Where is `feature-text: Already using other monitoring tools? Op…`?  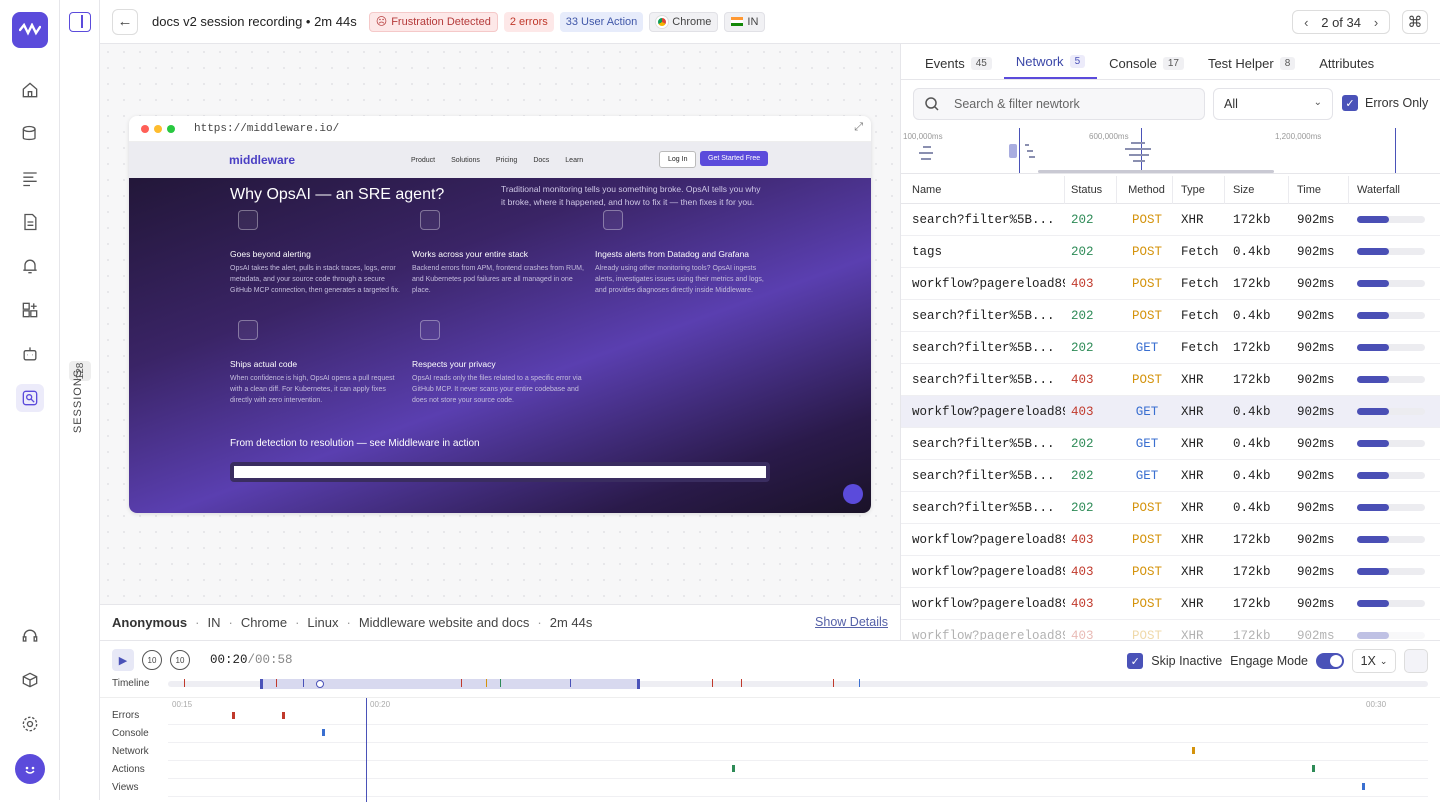
feature-text: Already using other monitoring tools? Op… is located at coordinates (679, 279).